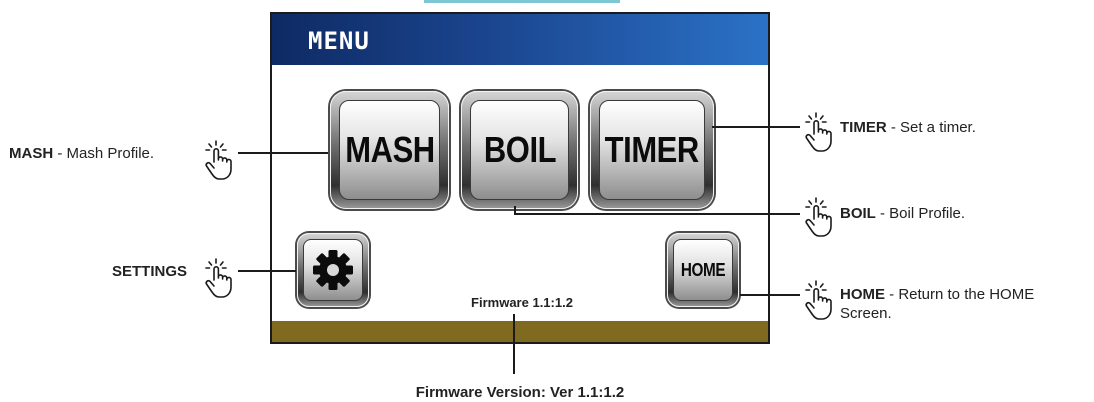 The height and width of the screenshot is (402, 1094). Describe the element at coordinates (267, 271) in the screenshot. I see `settings-callout-line` at that location.